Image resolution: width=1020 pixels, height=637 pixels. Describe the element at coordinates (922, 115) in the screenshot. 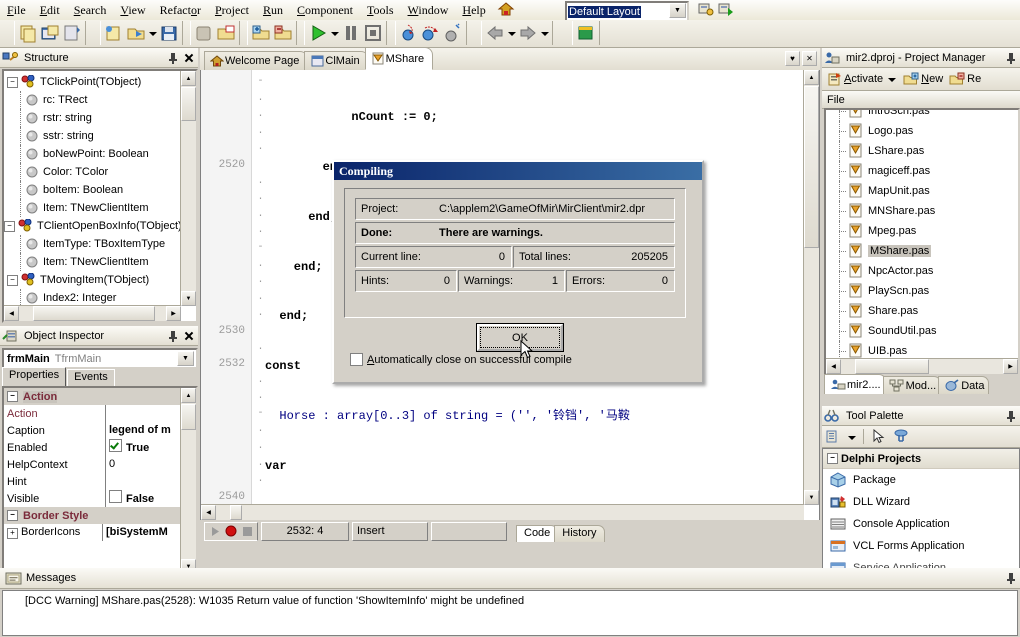

I see `project-file-row: IntroScn.pas` at that location.